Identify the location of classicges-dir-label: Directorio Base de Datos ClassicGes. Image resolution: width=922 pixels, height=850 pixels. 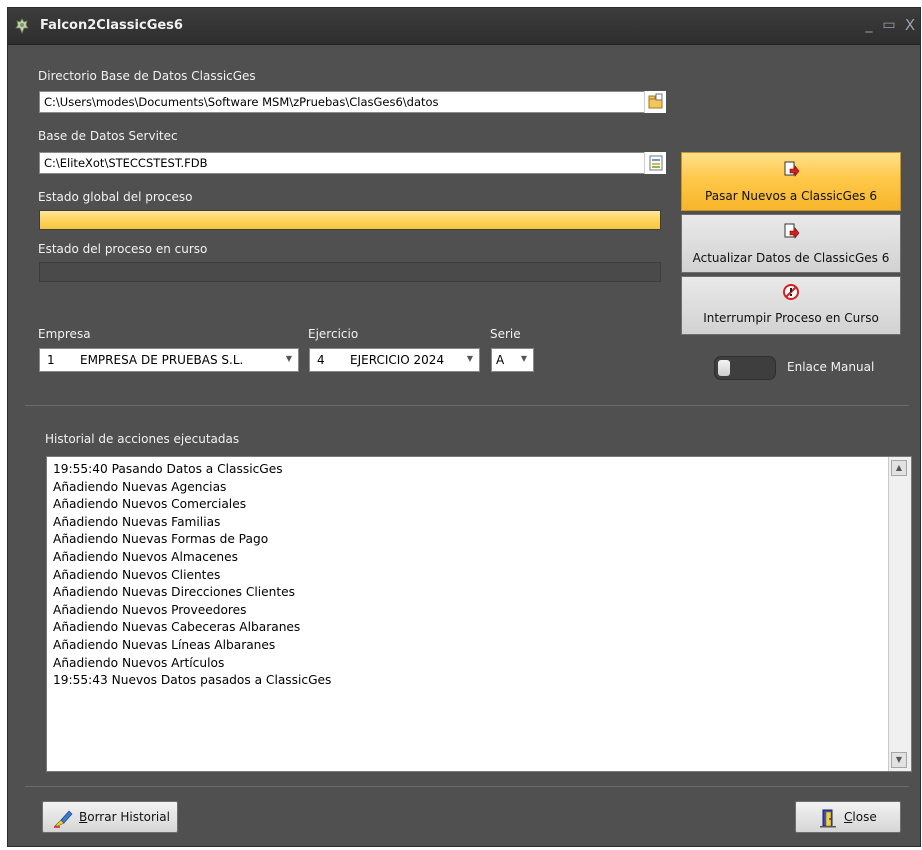
(147, 76).